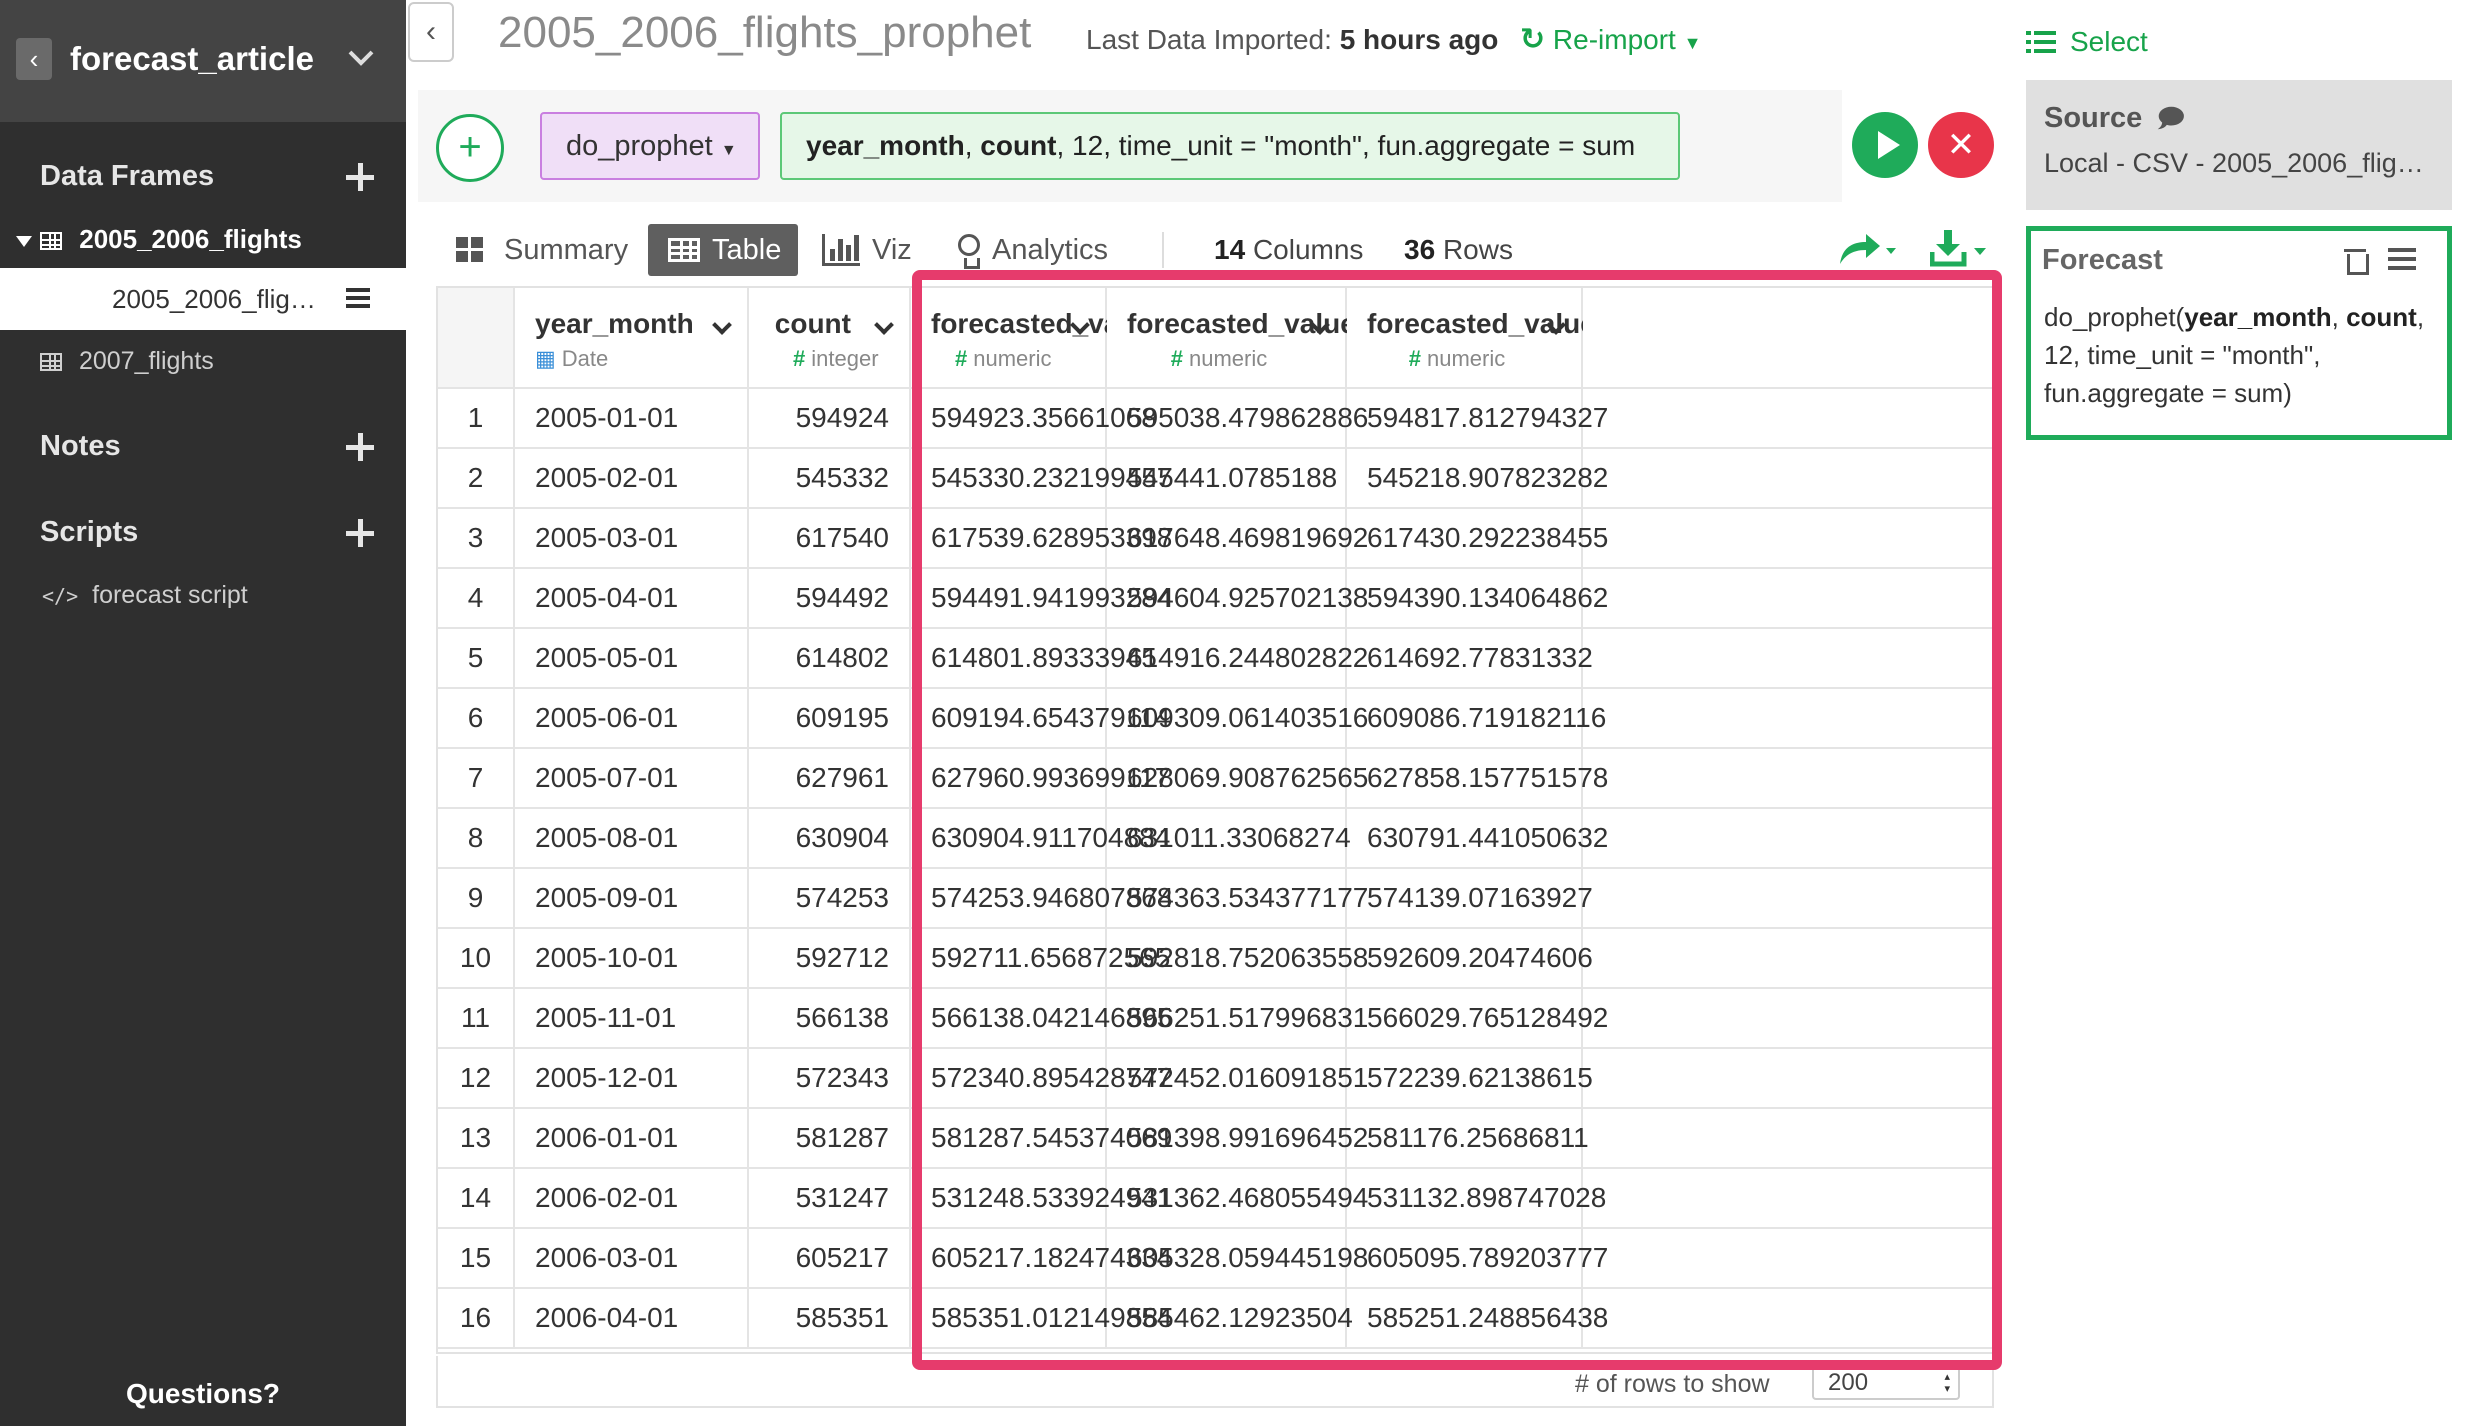 Image resolution: width=2468 pixels, height=1426 pixels. Describe the element at coordinates (1041, 1198) in the screenshot. I see `table-cell: 531248.533924941` at that location.